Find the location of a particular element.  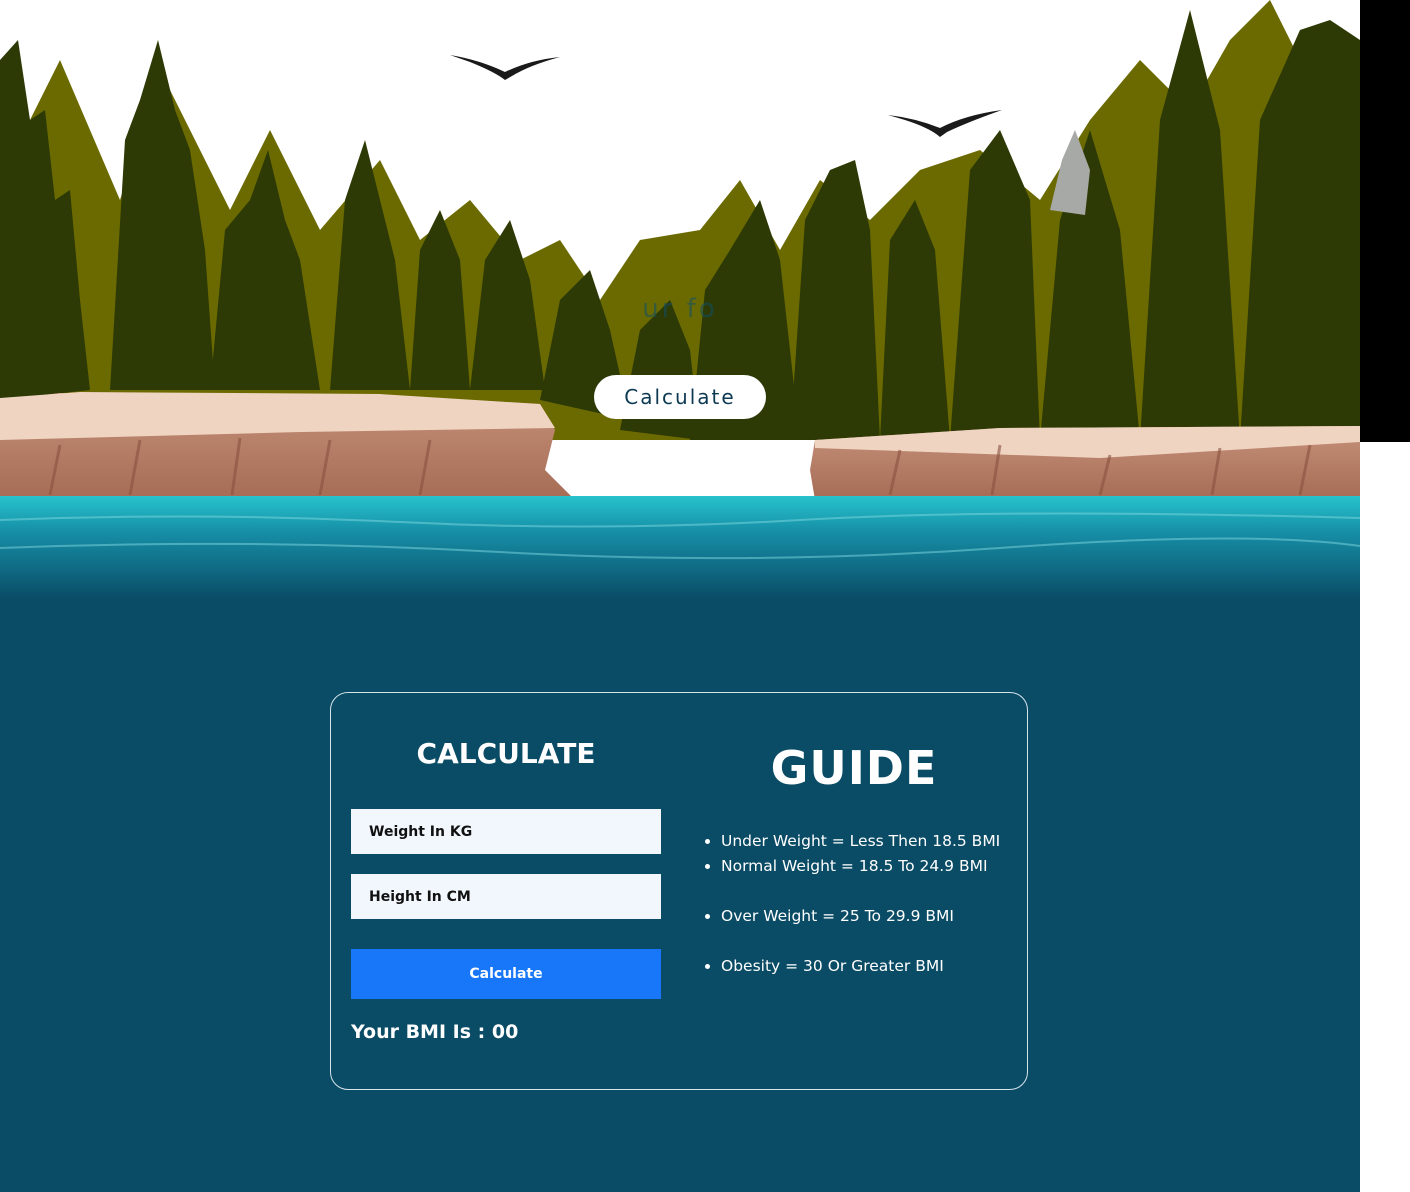

hero-subtitle: ur fo is located at coordinates (680, 309).